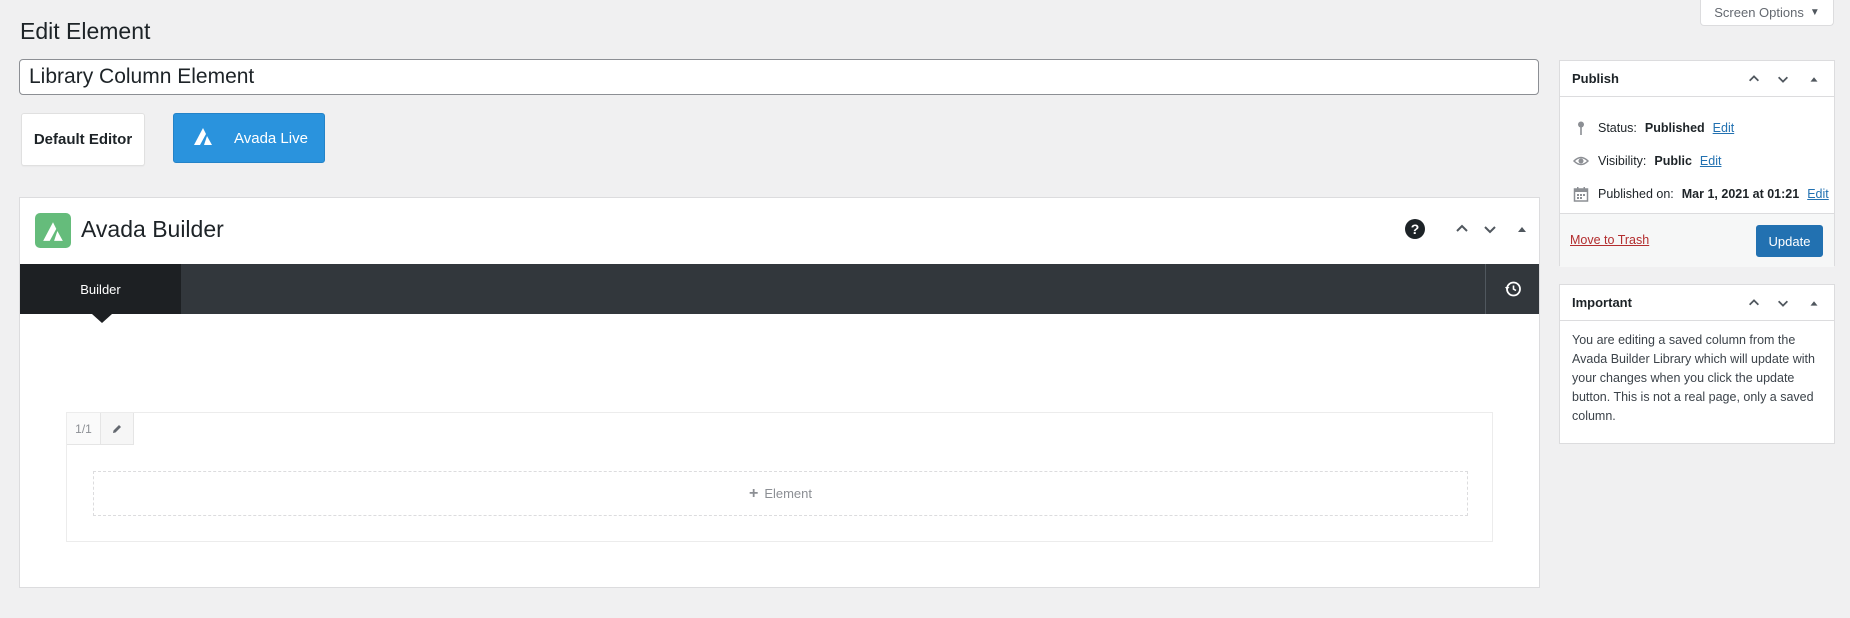  I want to click on status-row: Status: Published Edit, so click(1653, 128).